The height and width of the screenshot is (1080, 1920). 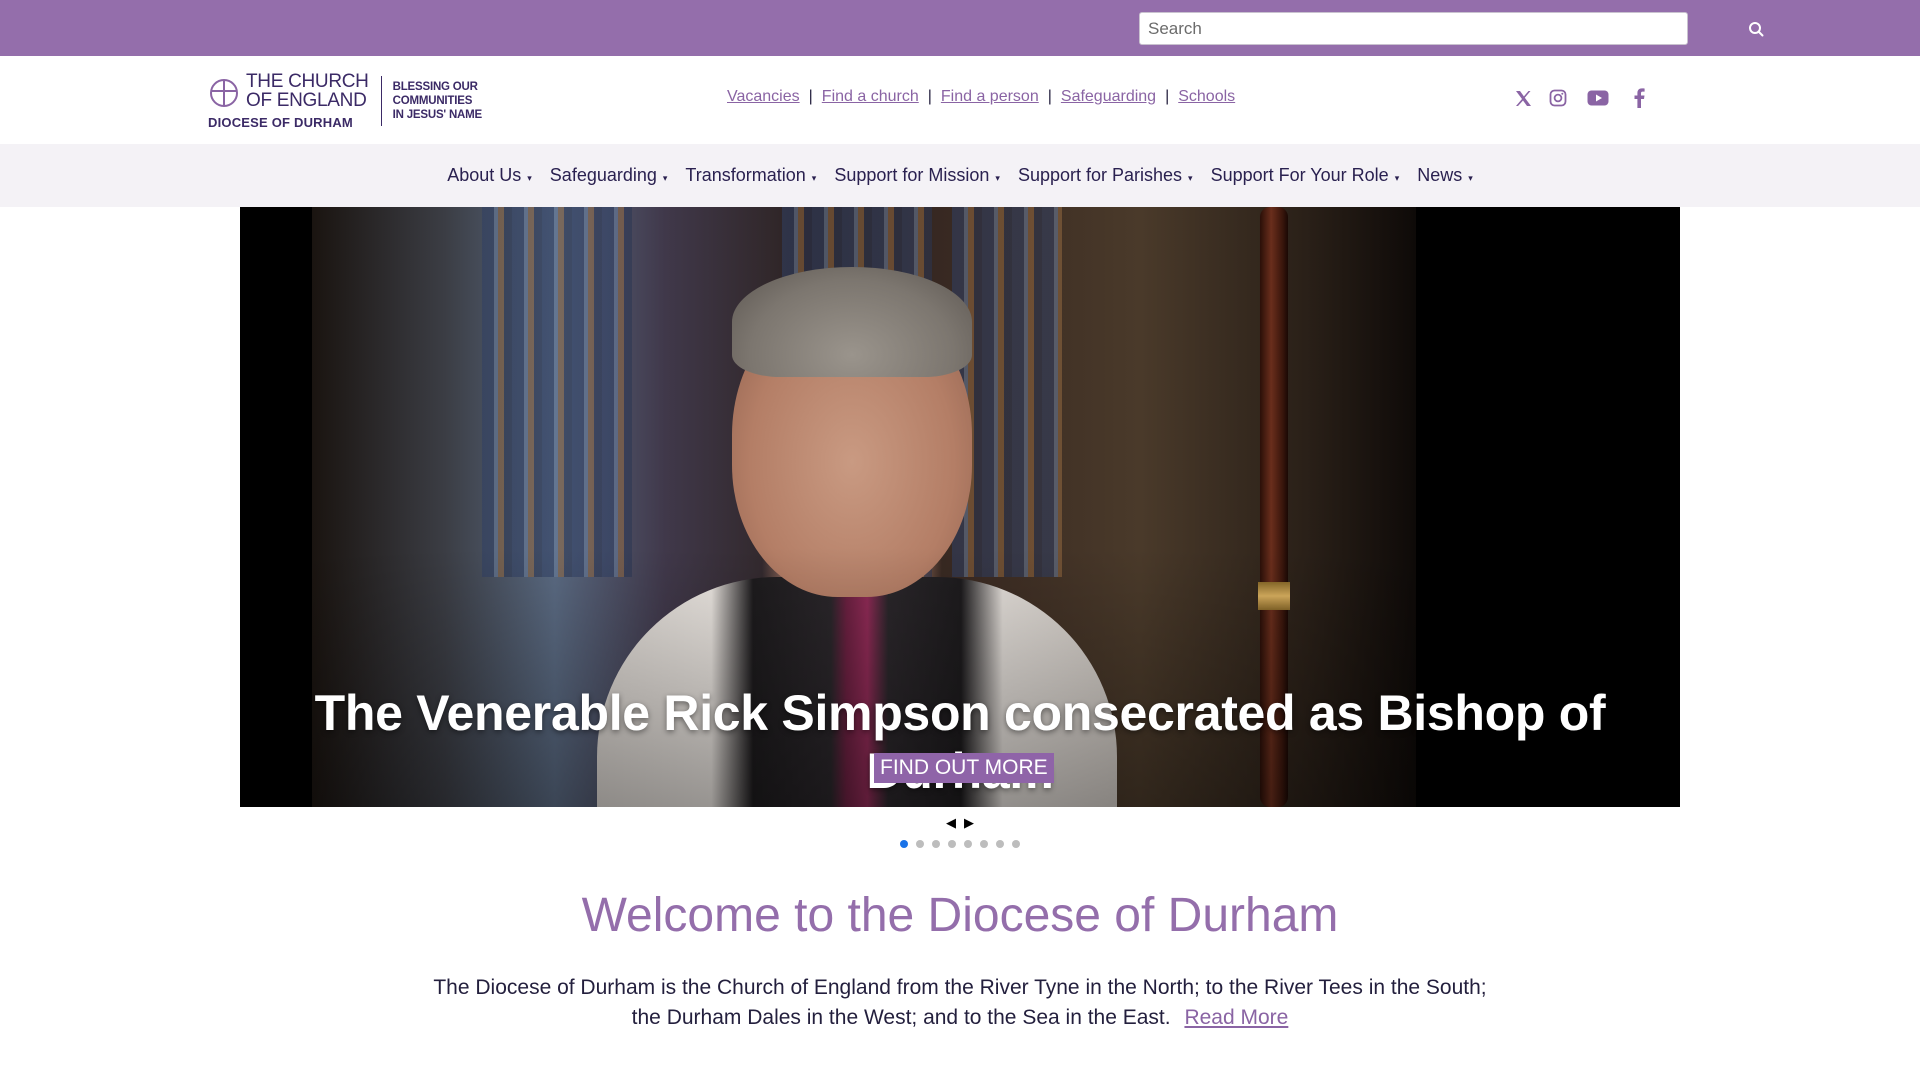 I want to click on search-input, so click(x=1413, y=28).